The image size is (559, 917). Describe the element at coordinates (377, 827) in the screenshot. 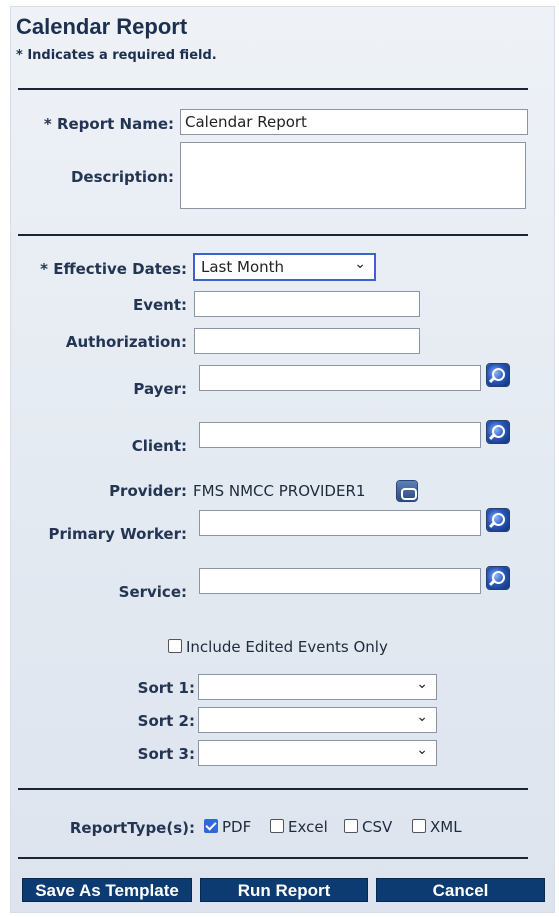

I see `csv-label: CSV` at that location.